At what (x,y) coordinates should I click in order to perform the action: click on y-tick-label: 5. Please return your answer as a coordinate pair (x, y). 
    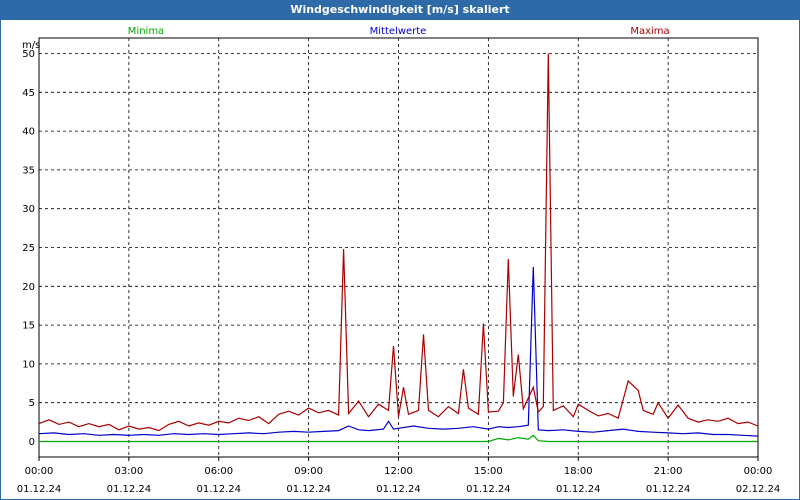
    Looking at the image, I should click on (32, 403).